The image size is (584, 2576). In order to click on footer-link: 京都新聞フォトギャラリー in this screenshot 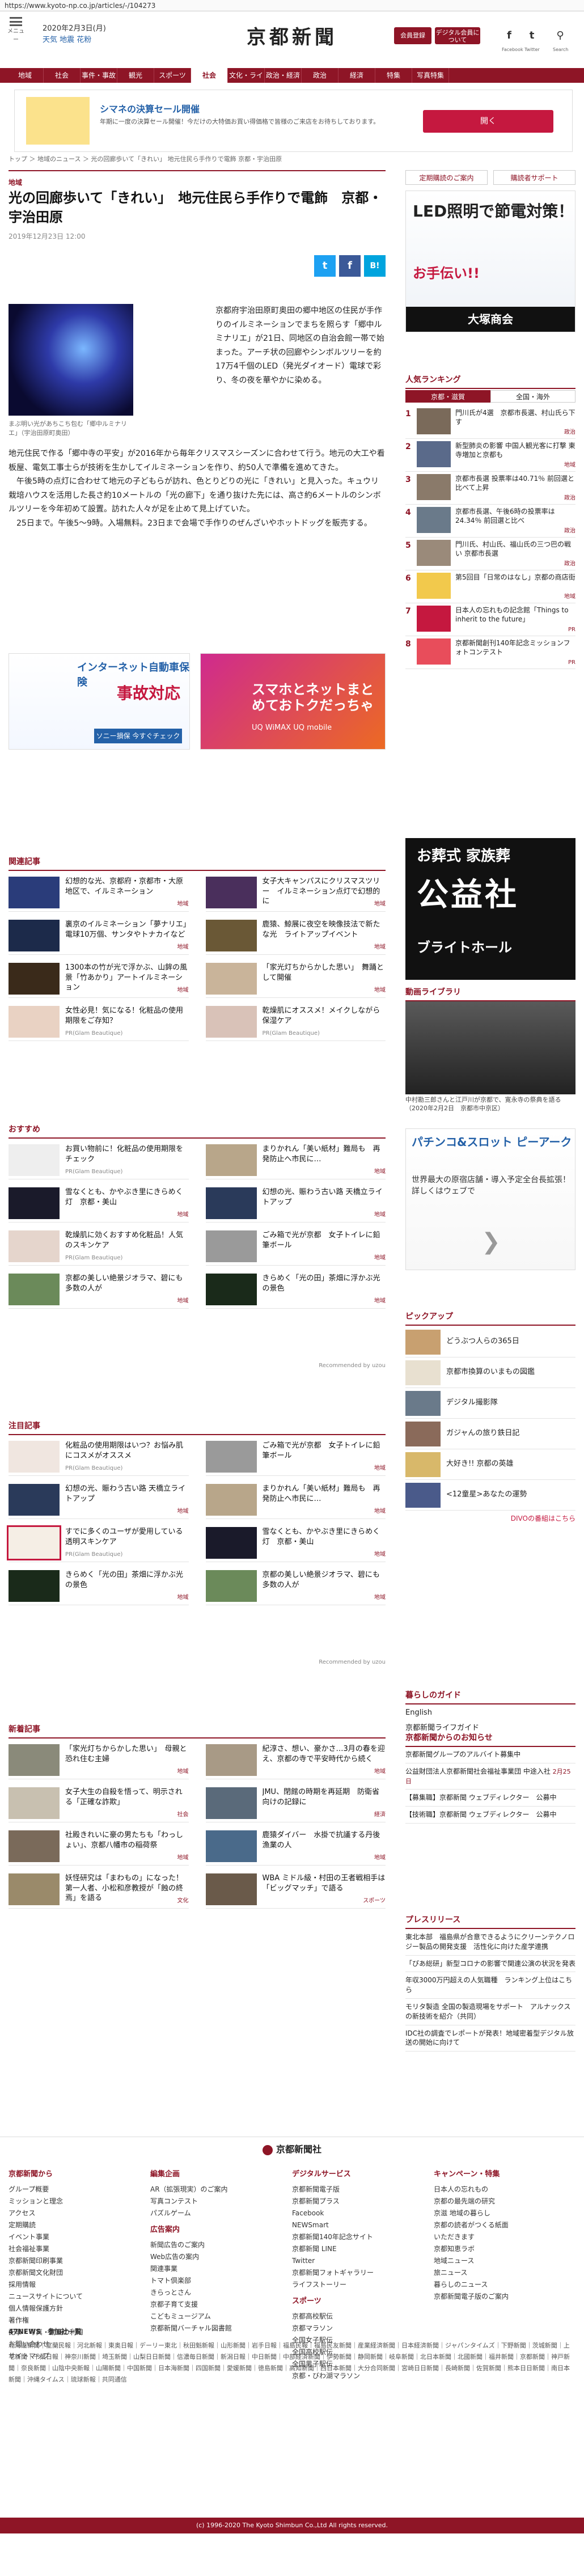, I will do `click(363, 2273)`.